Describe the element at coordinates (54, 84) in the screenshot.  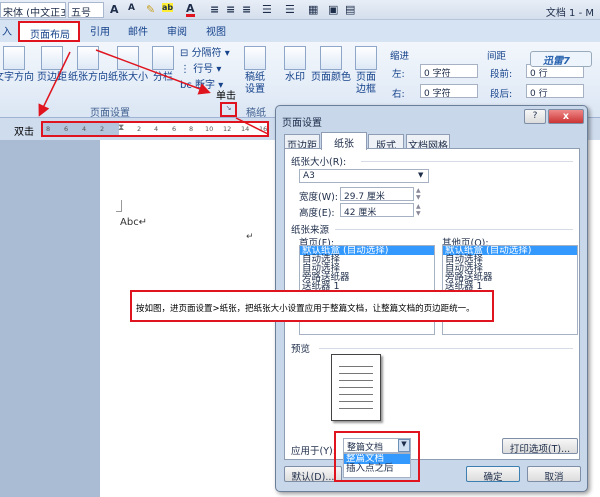
I see `arrow-to-ruler` at that location.